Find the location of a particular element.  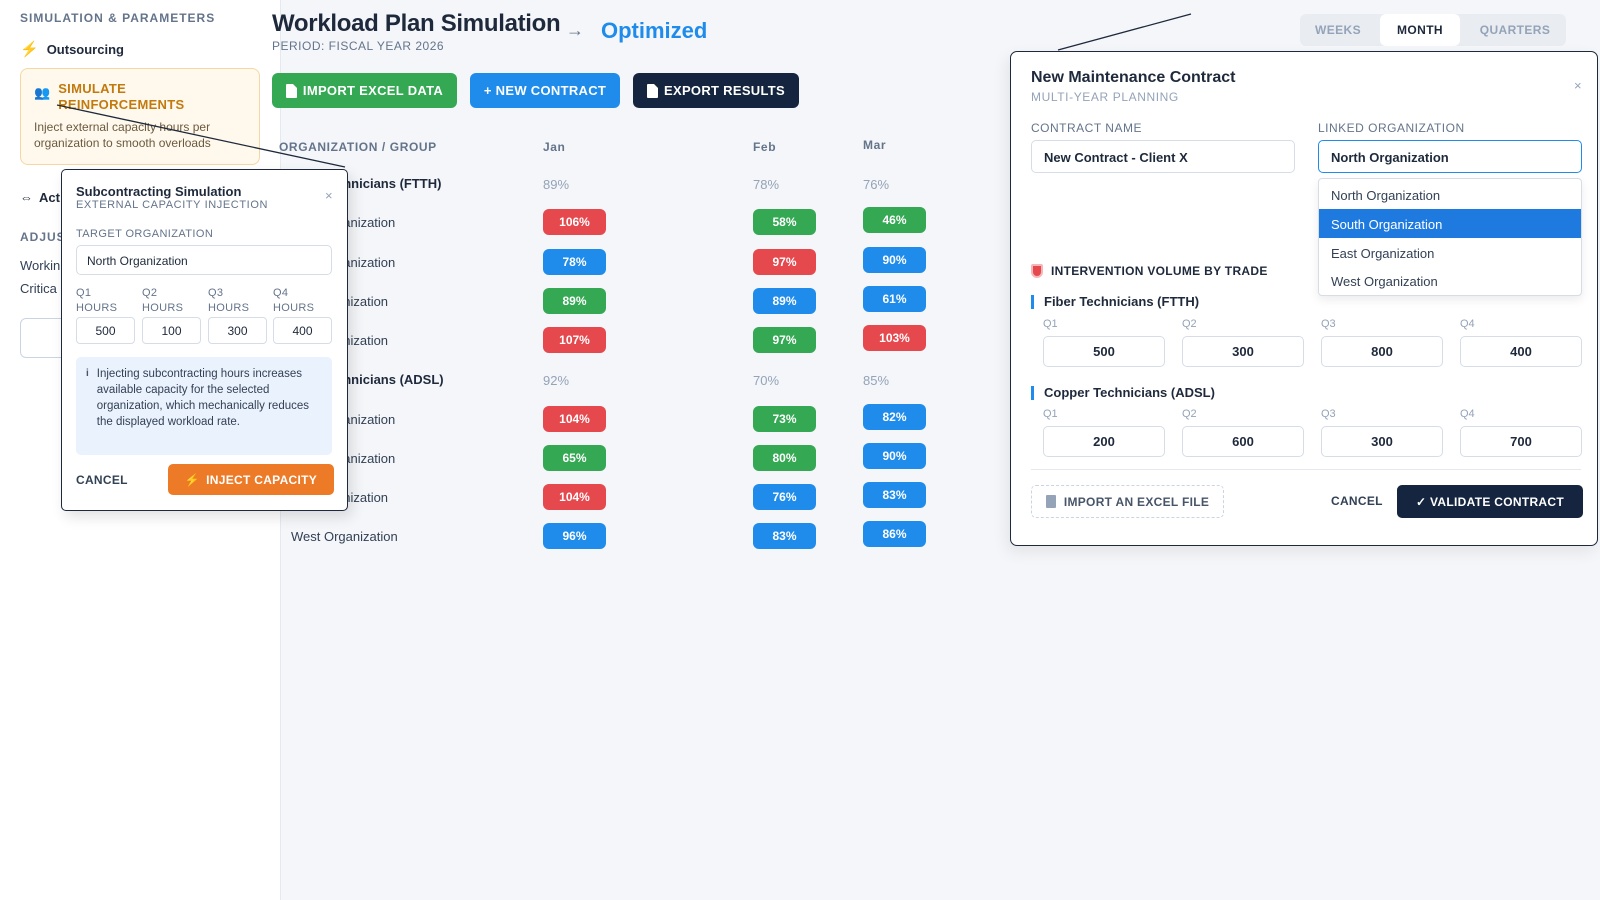

adsl-q3-label: Q3 is located at coordinates (1328, 414).